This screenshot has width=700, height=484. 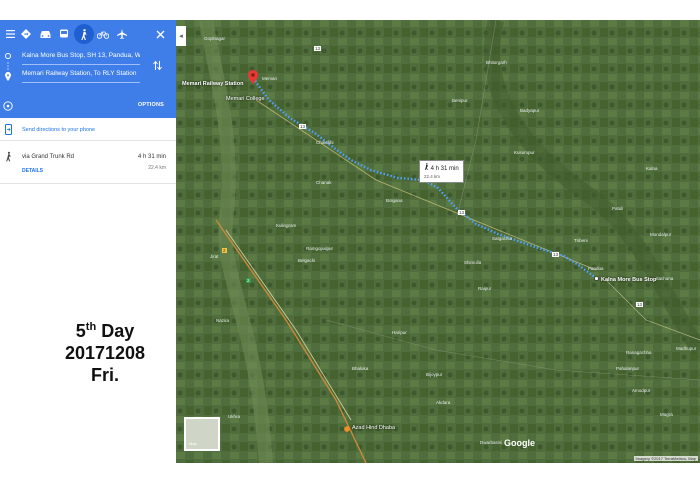 I want to click on place-label: Amodpur, so click(x=641, y=390).